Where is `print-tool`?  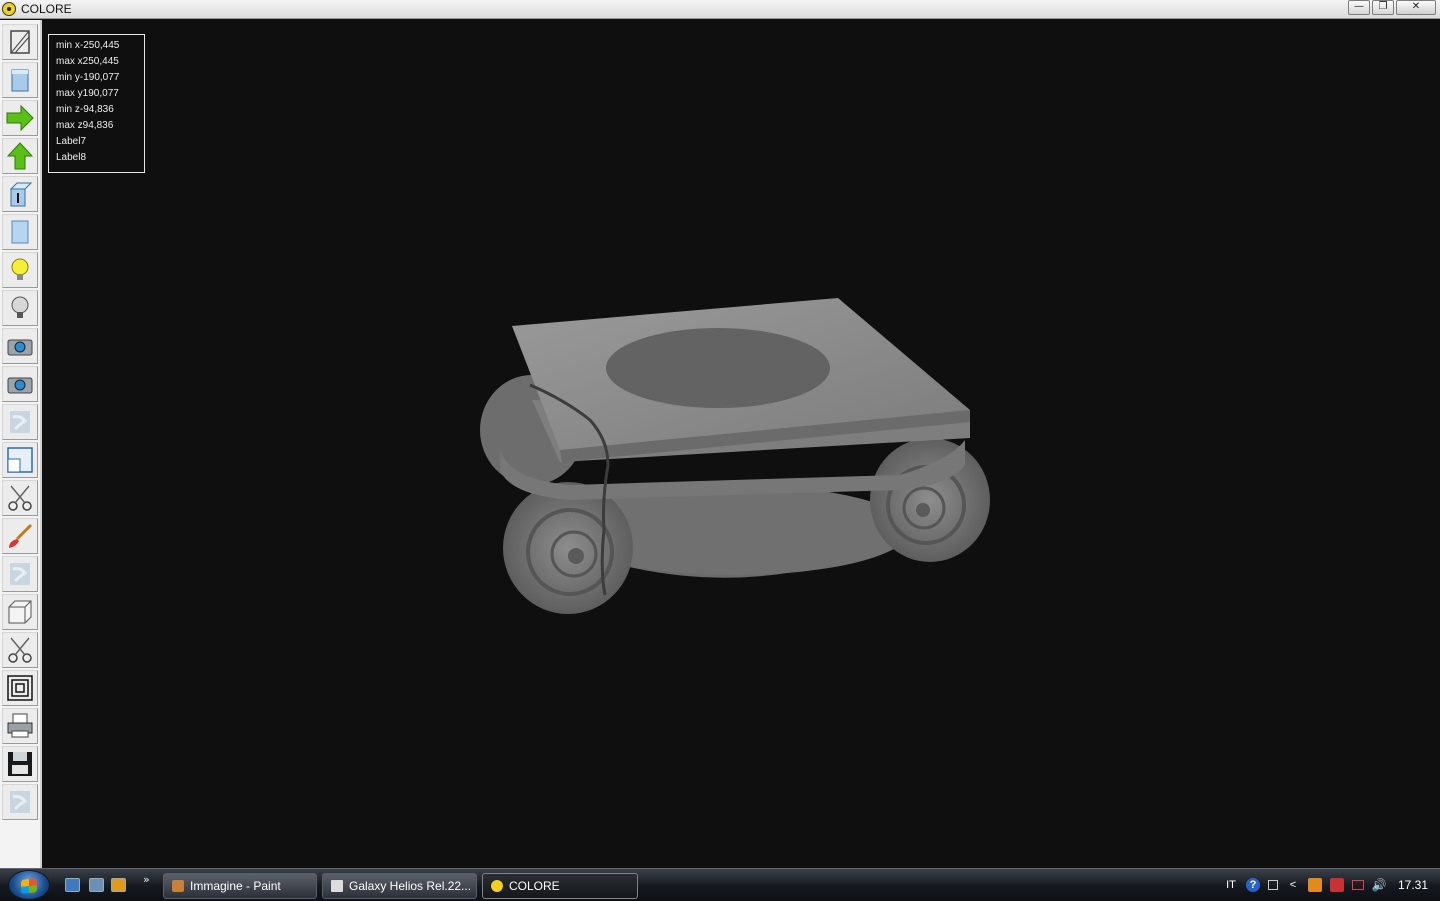
print-tool is located at coordinates (20, 726).